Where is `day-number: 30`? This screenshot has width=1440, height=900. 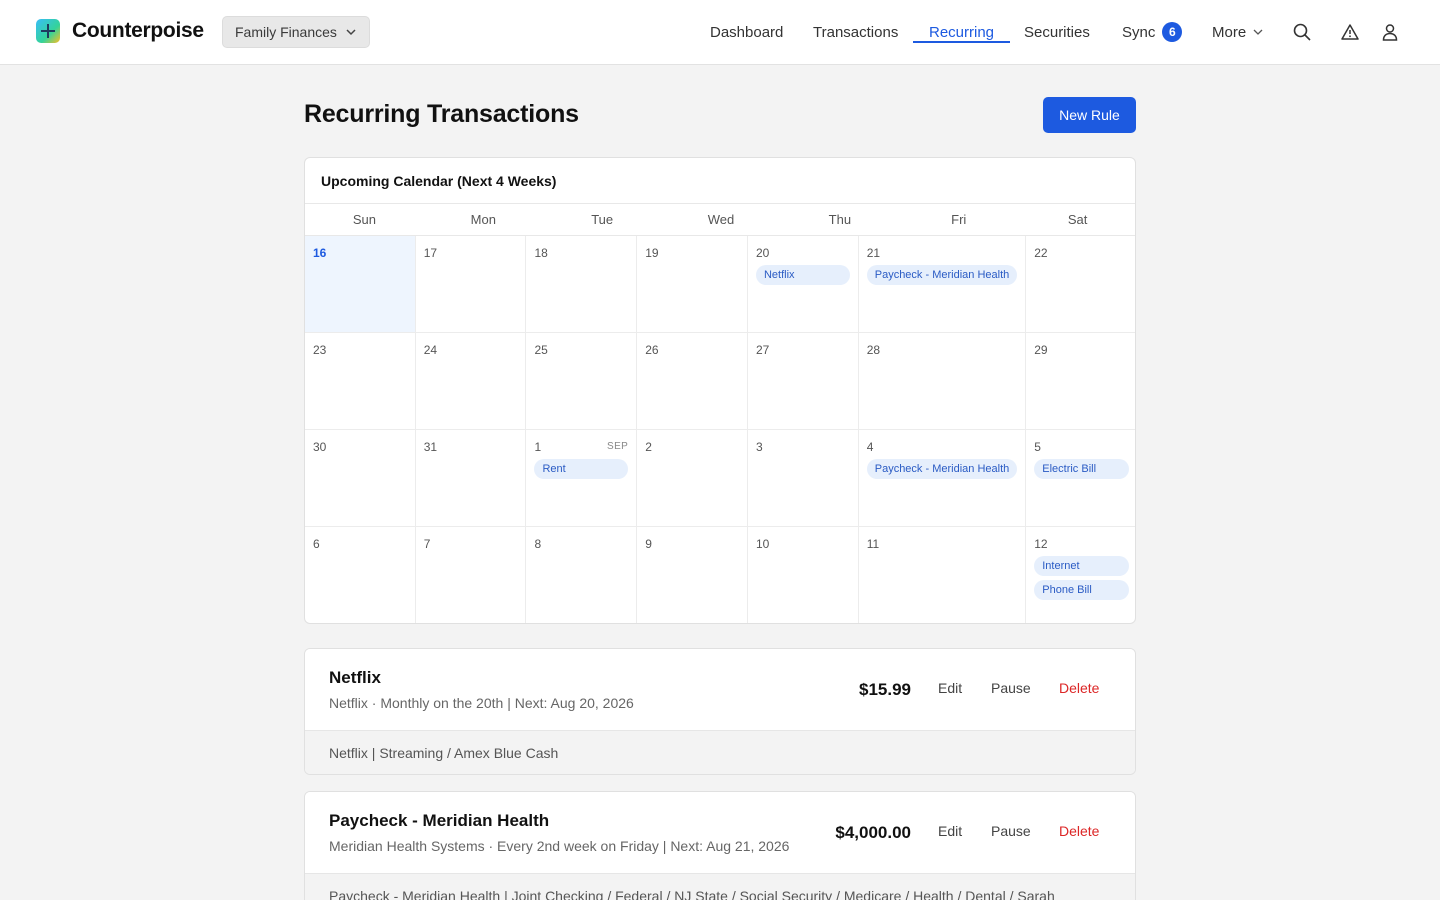 day-number: 30 is located at coordinates (320, 447).